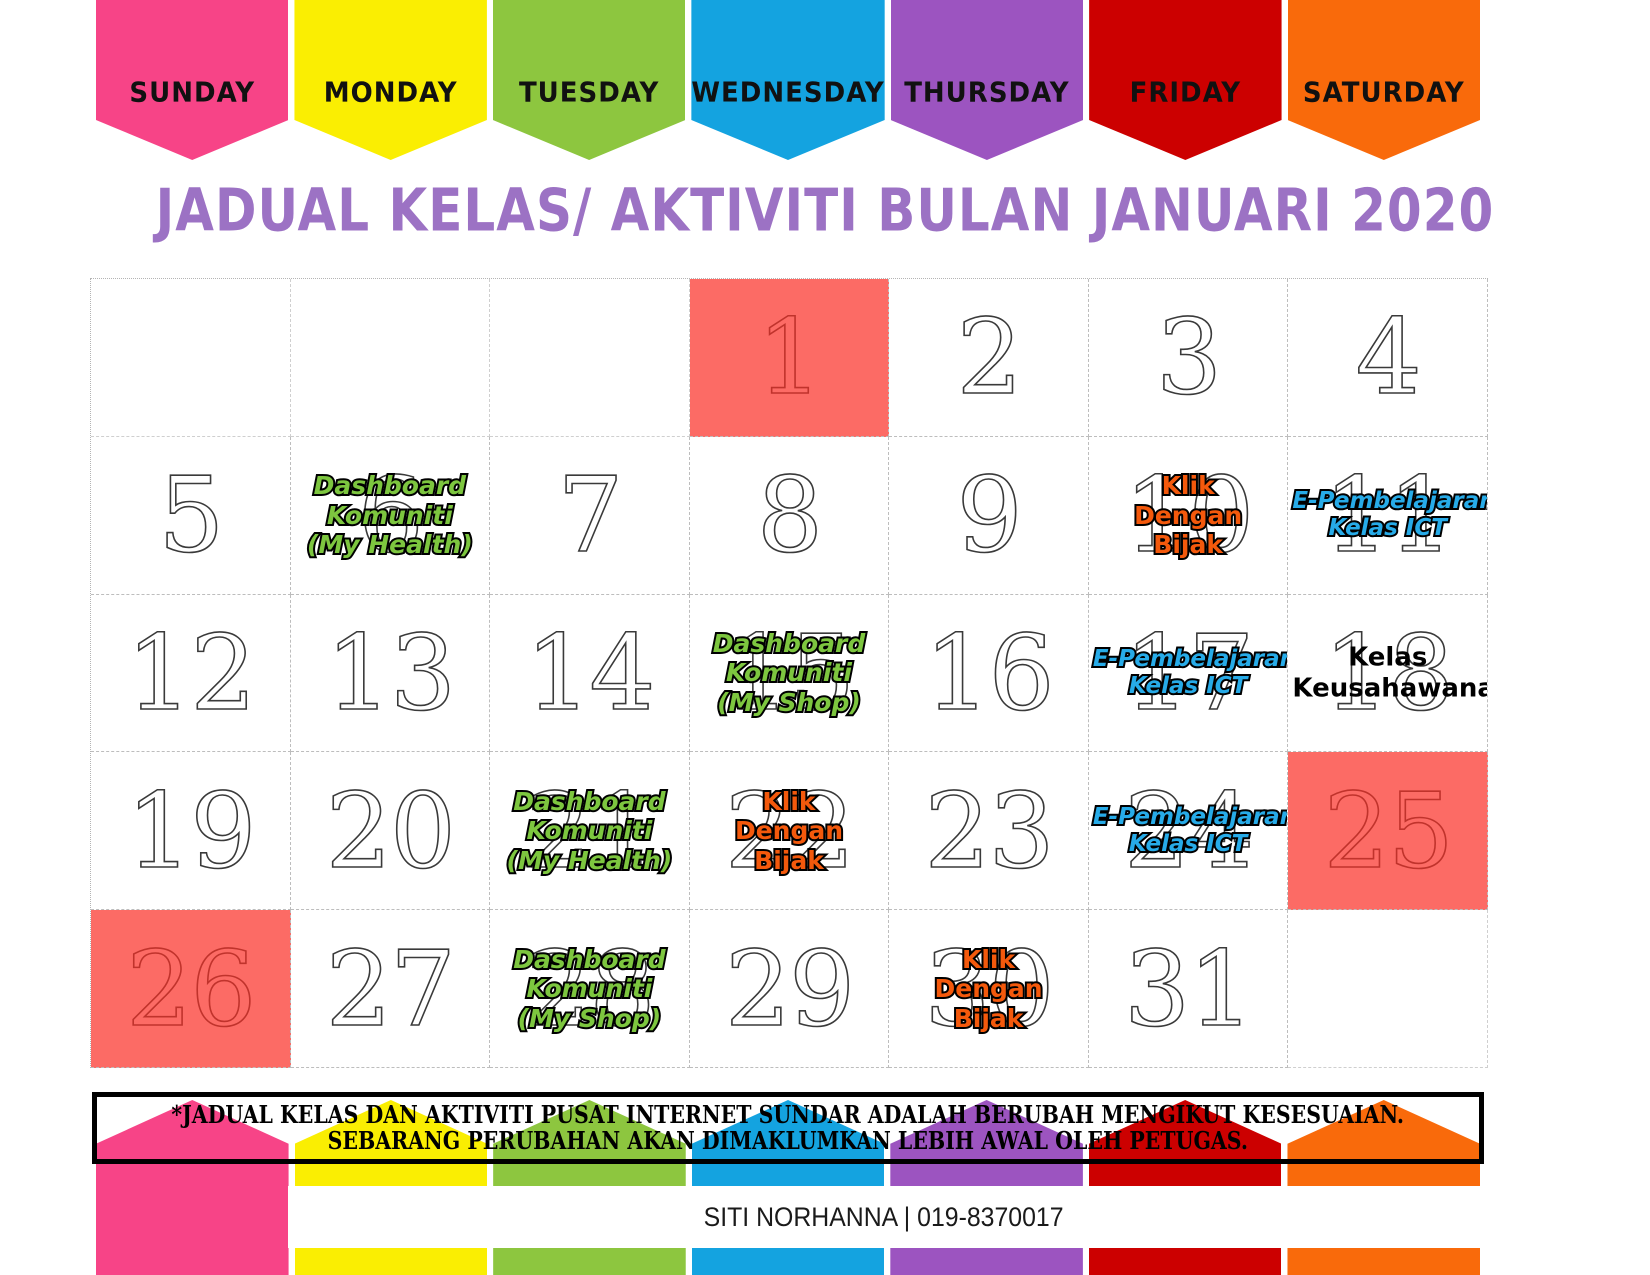 This screenshot has width=1650, height=1275. I want to click on day-header-label: TUESDAY, so click(589, 93).